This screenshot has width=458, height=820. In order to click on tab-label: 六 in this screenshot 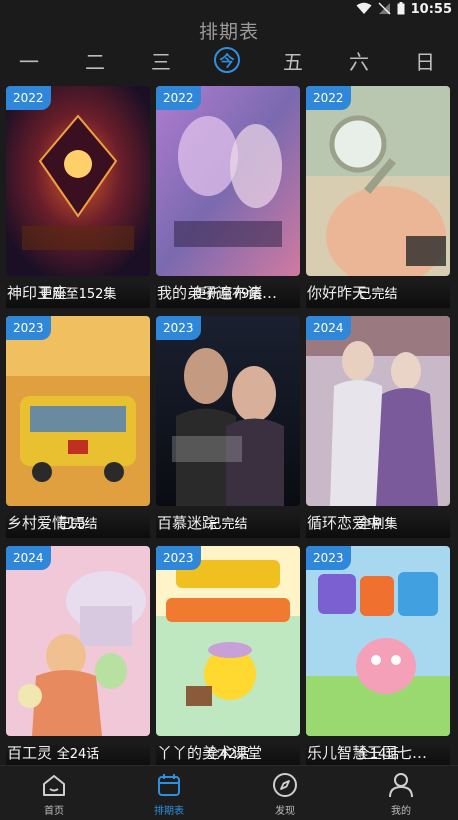, I will do `click(359, 61)`.